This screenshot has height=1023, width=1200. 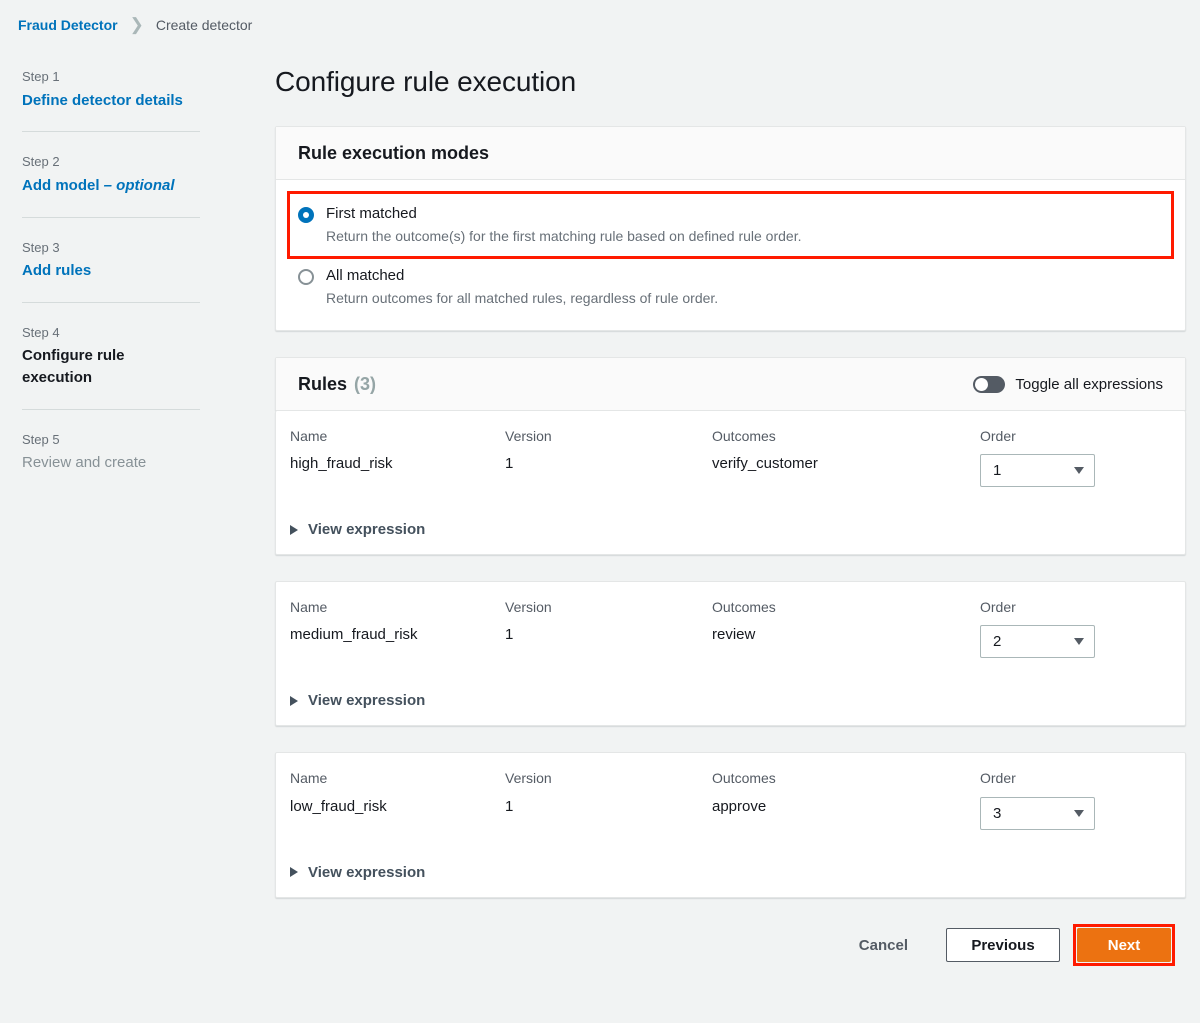 I want to click on rule-name-value: medium_fraud_risk, so click(x=354, y=635).